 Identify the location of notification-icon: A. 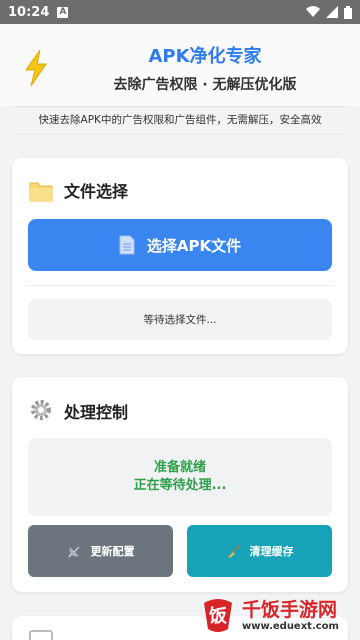
(63, 12).